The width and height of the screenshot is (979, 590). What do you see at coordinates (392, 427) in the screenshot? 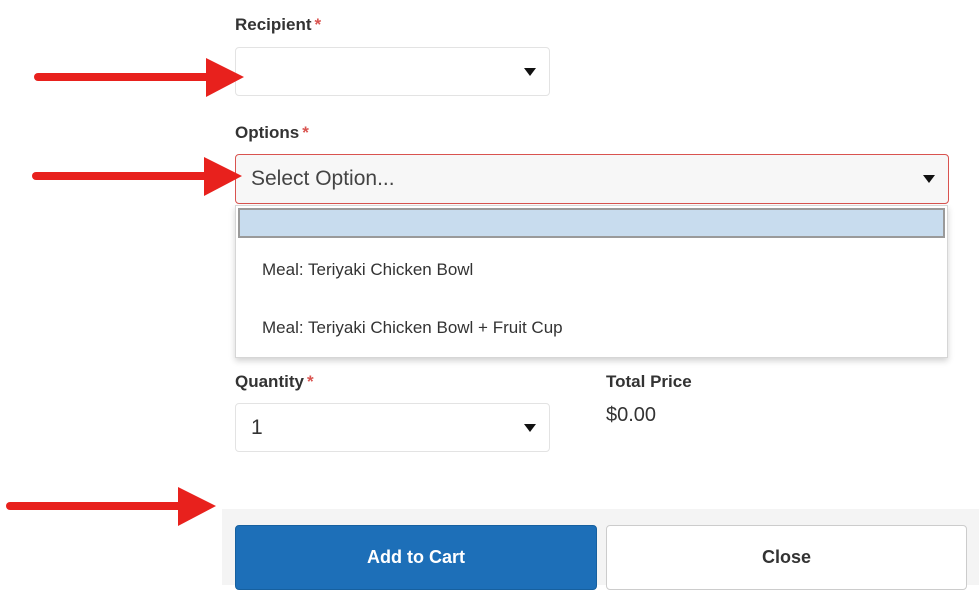
I see `quantity-select: 1` at bounding box center [392, 427].